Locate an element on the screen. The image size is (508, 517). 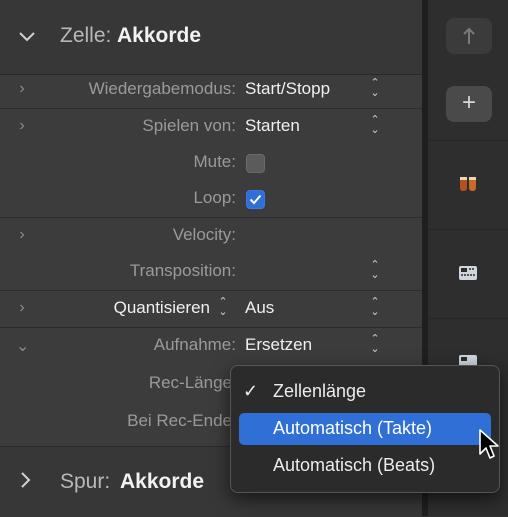
up-arrow-icon is located at coordinates (469, 36).